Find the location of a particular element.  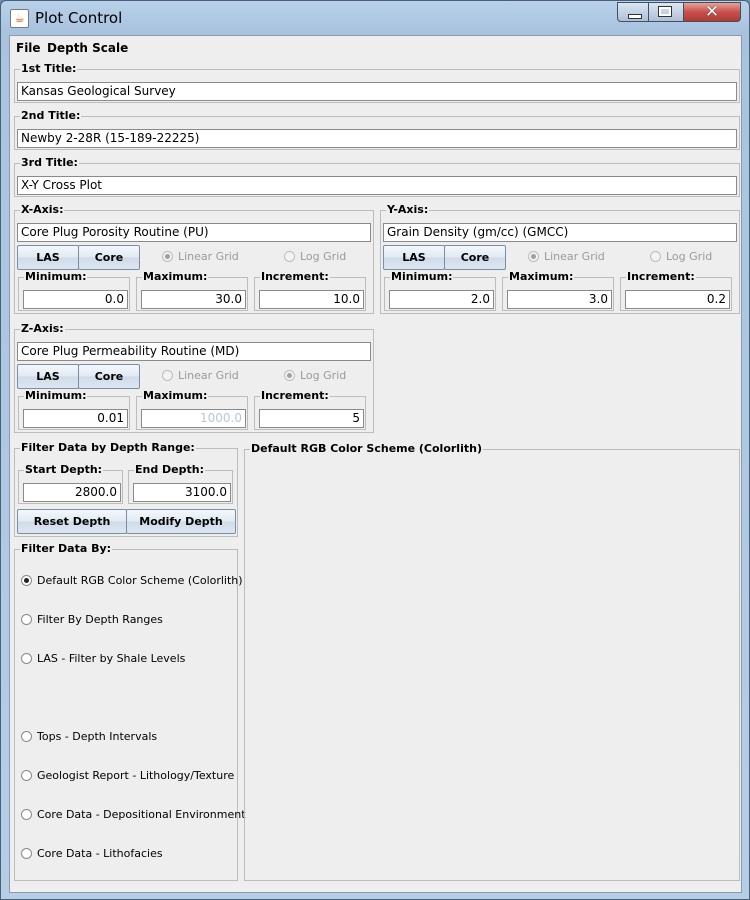

x-maximum-group: Maximum: 30.0 is located at coordinates (192, 290).